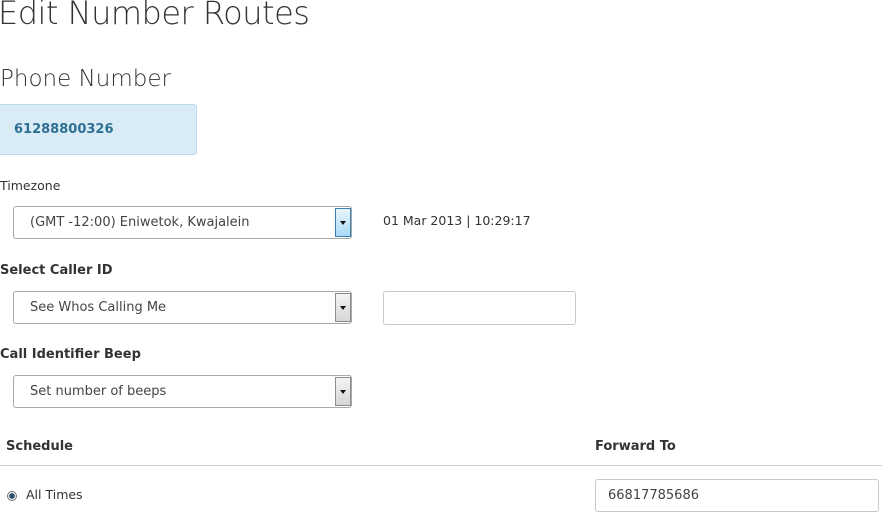 Image resolution: width=882 pixels, height=512 pixels. Describe the element at coordinates (182, 307) in the screenshot. I see `caller-id-select: See Whos Calling Me` at that location.